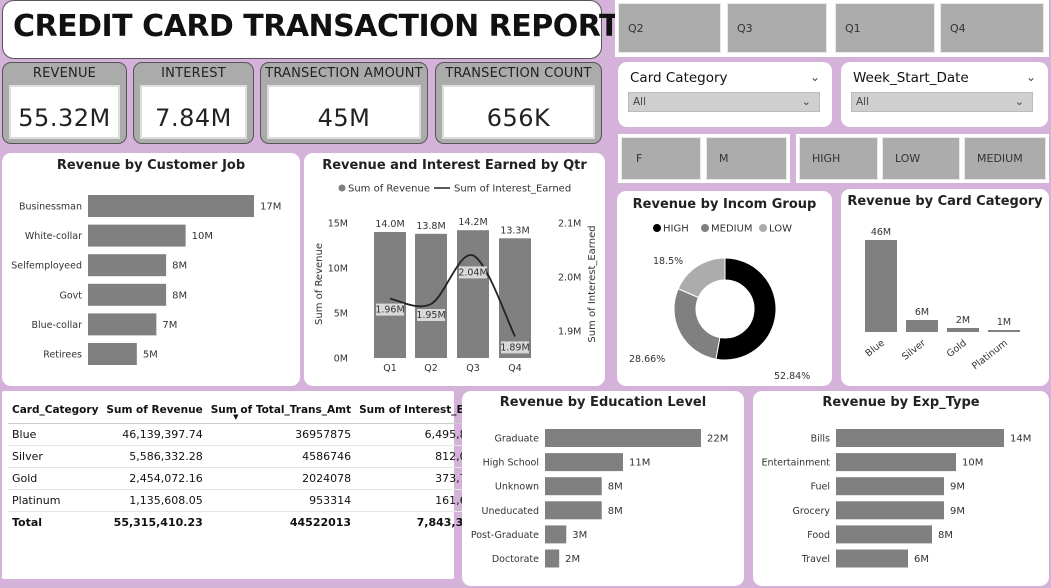  I want to click on quarter-button-q1: Q1, so click(885, 28).